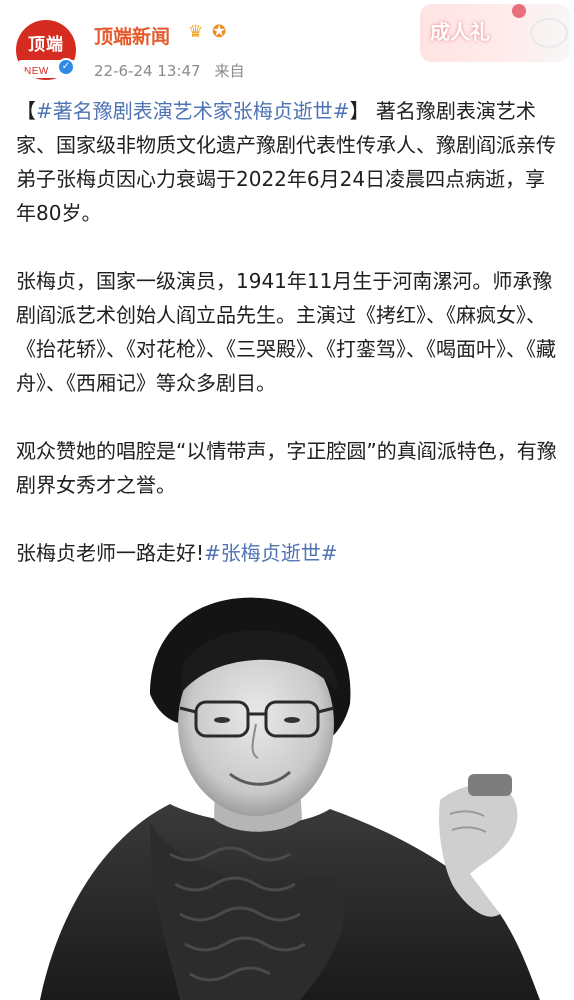 The image size is (574, 1000). I want to click on post-meta: 22-6-24 13:47 来自, so click(176, 70).